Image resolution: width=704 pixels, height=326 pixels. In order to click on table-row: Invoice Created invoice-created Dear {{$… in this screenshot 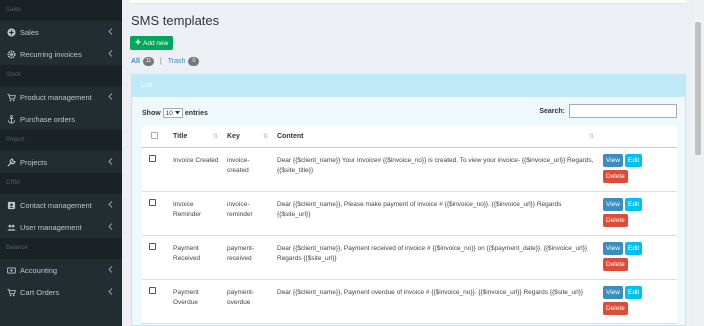, I will do `click(409, 169)`.